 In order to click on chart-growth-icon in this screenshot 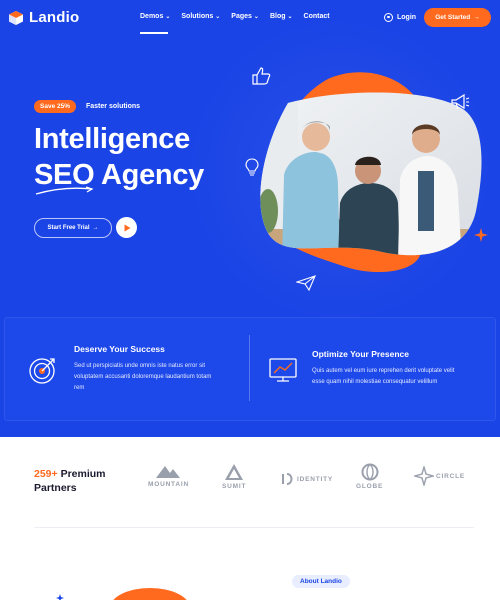, I will do `click(283, 370)`.